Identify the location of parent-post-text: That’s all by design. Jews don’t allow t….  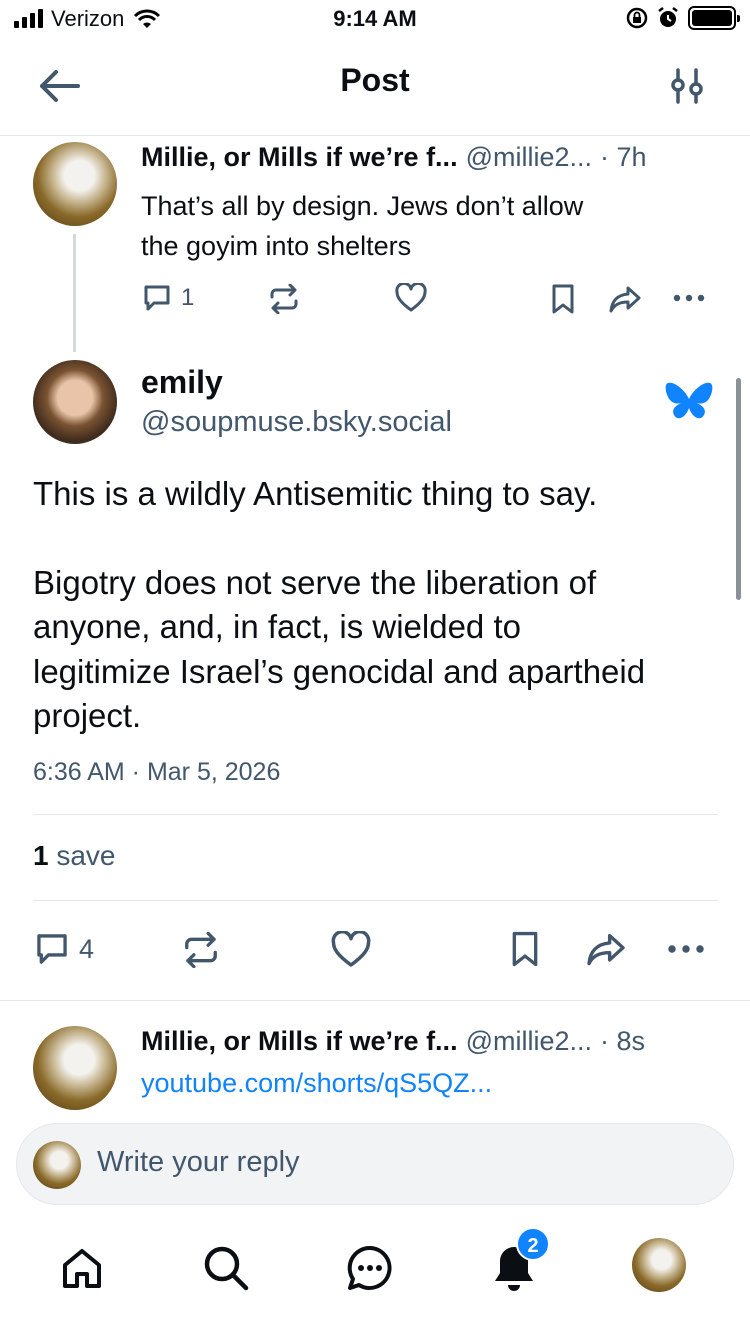
(421, 226).